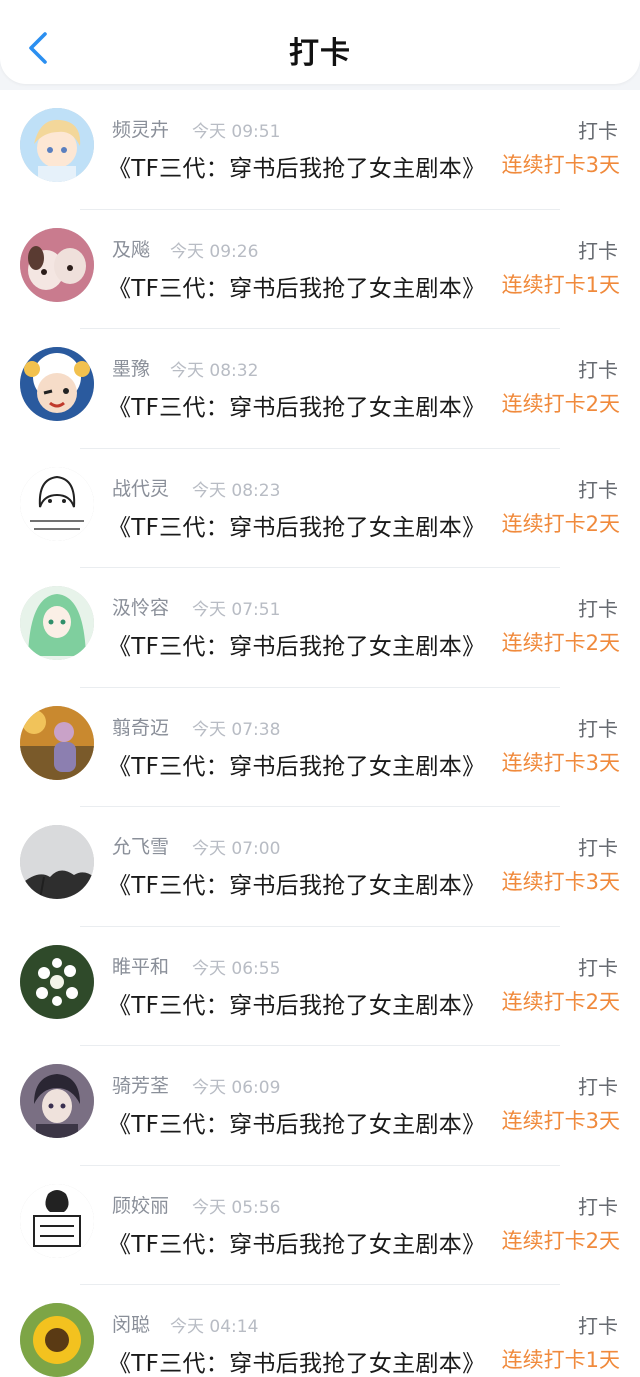  Describe the element at coordinates (236, 849) in the screenshot. I see `checkin-time: 今天 07:00` at that location.